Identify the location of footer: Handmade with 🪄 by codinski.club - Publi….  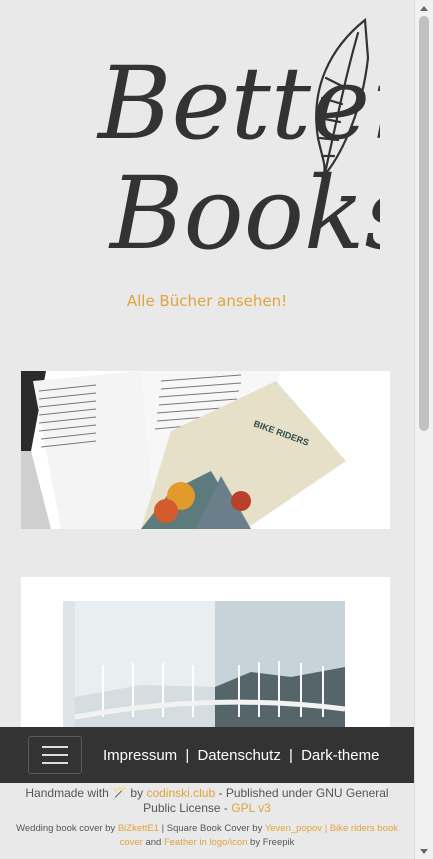
(207, 818).